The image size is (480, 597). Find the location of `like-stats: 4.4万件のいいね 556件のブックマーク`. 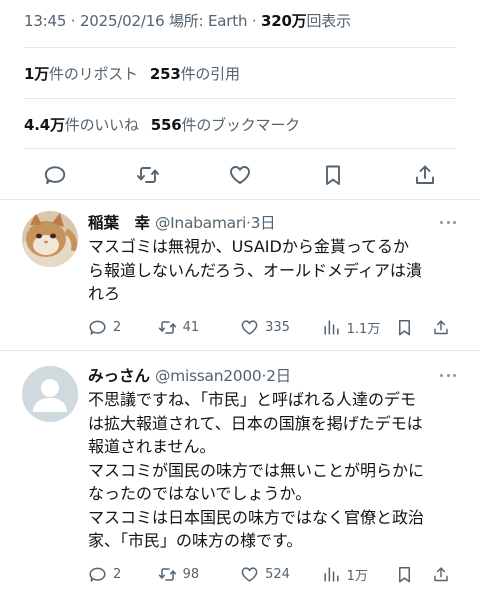

like-stats: 4.4万件のいいね 556件のブックマーク is located at coordinates (162, 124).